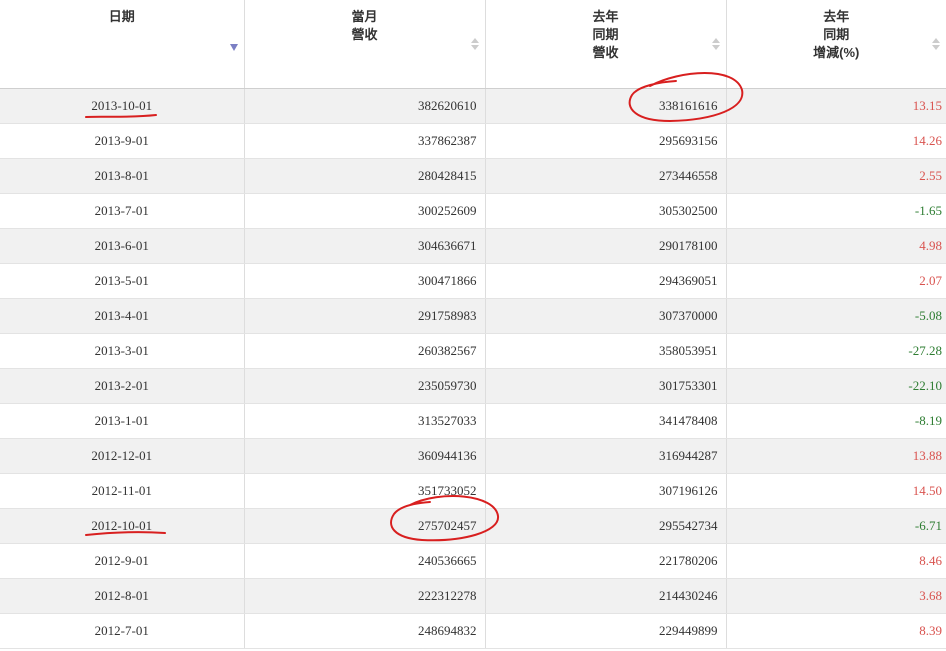  What do you see at coordinates (606, 246) in the screenshot?
I see `cell-last-year-revenue: 290178100` at bounding box center [606, 246].